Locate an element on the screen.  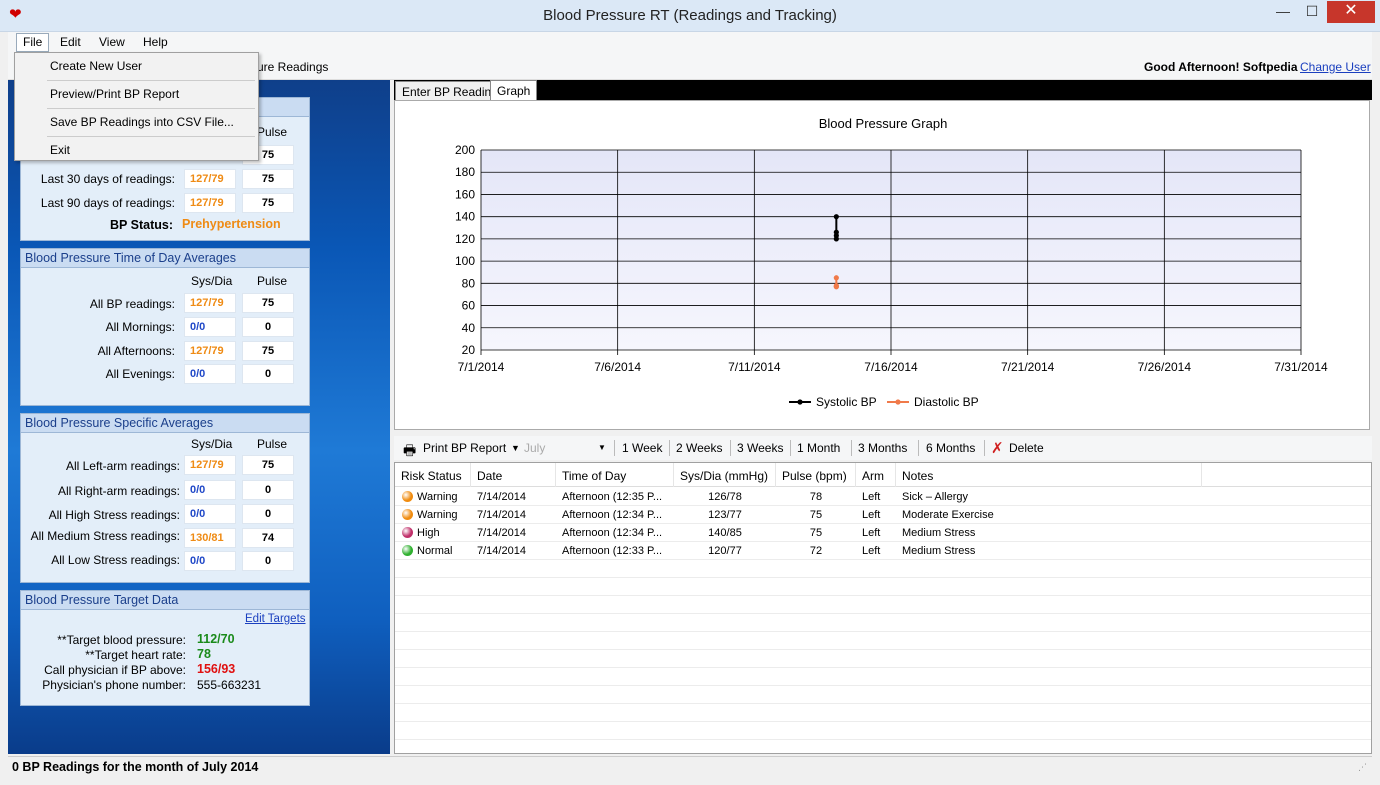
column-header-time-of-day: Time of Day is located at coordinates (615, 475).